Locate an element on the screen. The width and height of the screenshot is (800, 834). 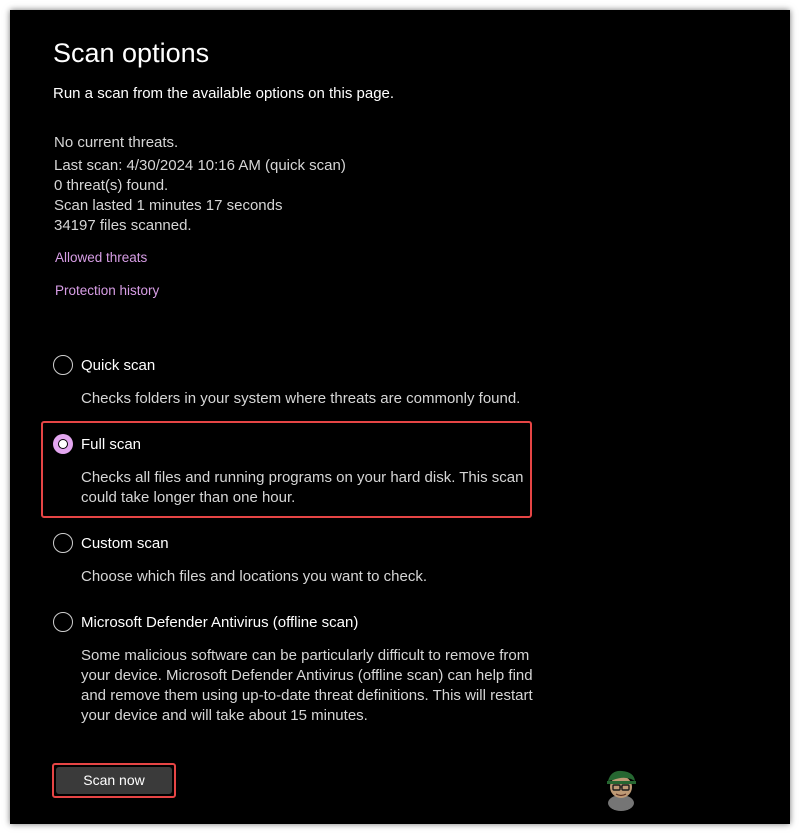
quick-scan-radio is located at coordinates (63, 365).